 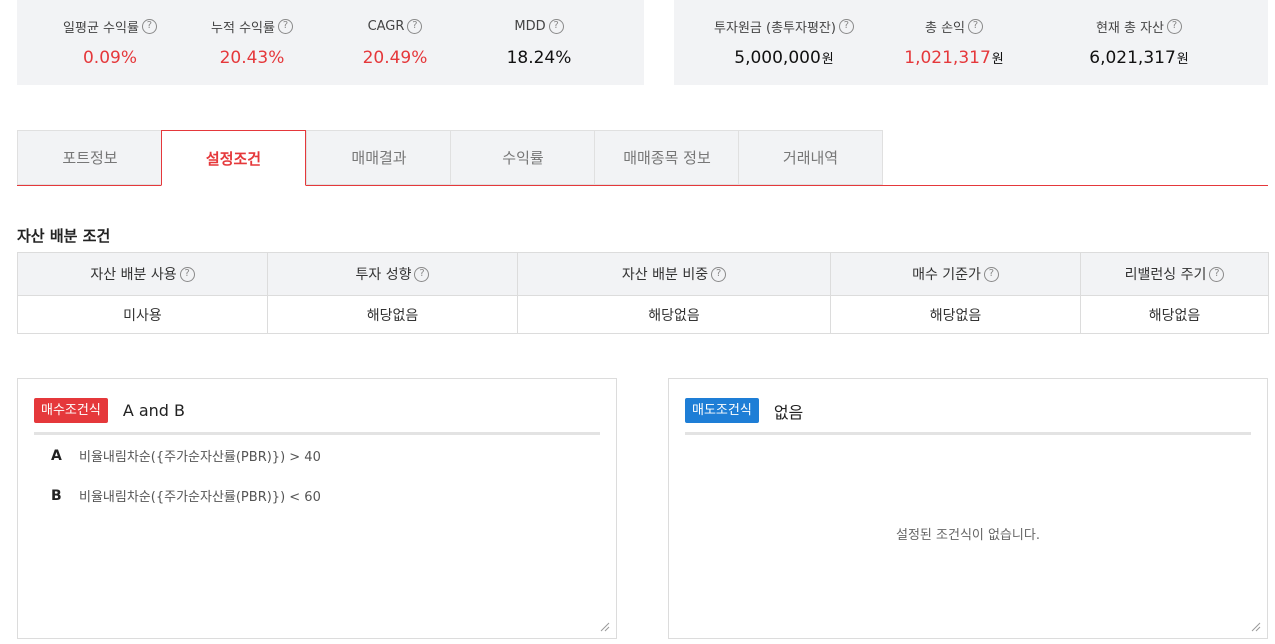 I want to click on metric-label: MDD, so click(x=530, y=26).